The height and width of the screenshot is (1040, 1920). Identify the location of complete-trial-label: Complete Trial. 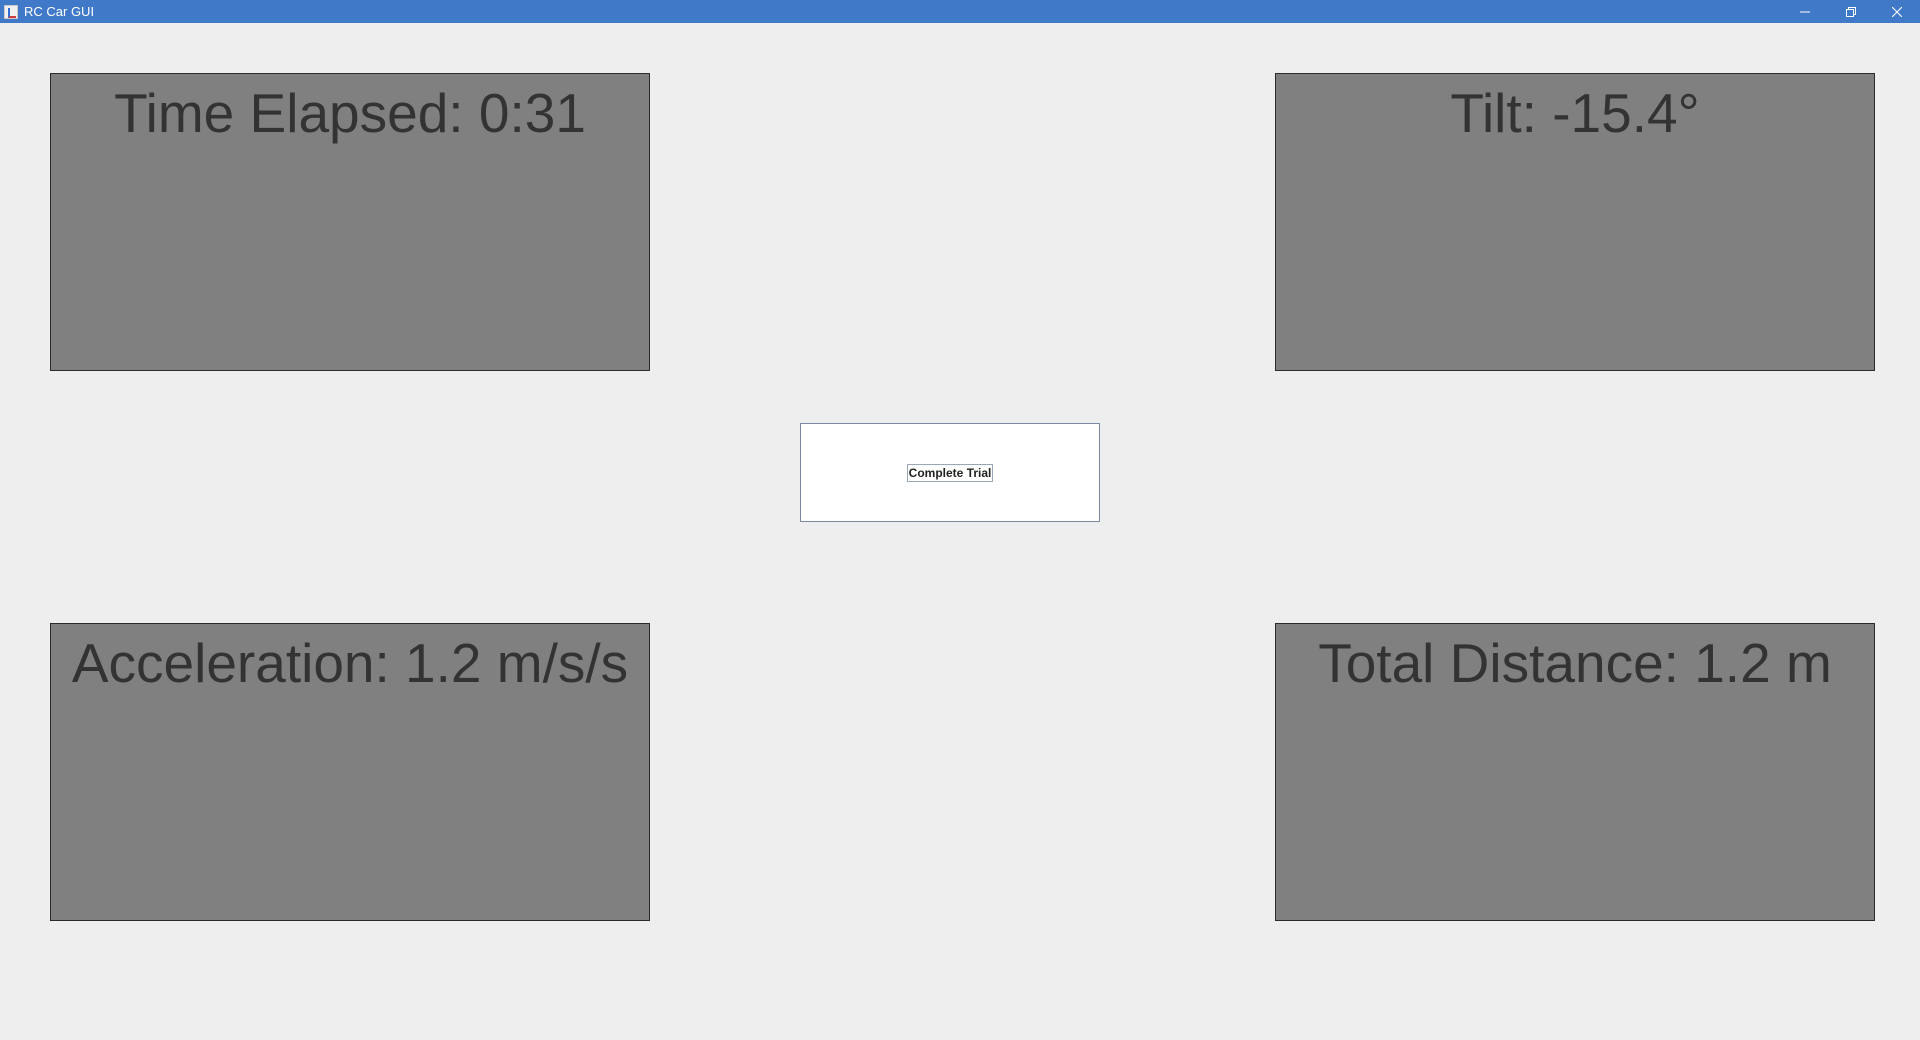
(950, 472).